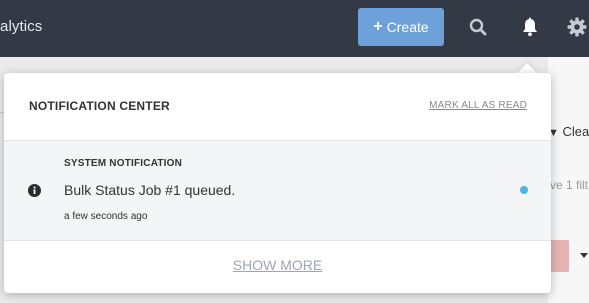 The width and height of the screenshot is (589, 303). Describe the element at coordinates (577, 27) in the screenshot. I see `gear-icon` at that location.